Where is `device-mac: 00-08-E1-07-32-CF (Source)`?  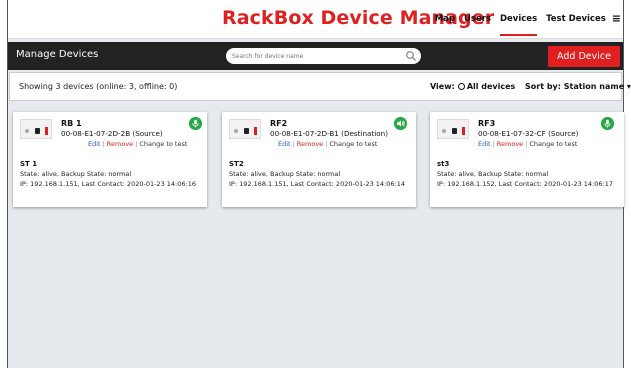
device-mac: 00-08-E1-07-32-CF (Source) is located at coordinates (528, 133).